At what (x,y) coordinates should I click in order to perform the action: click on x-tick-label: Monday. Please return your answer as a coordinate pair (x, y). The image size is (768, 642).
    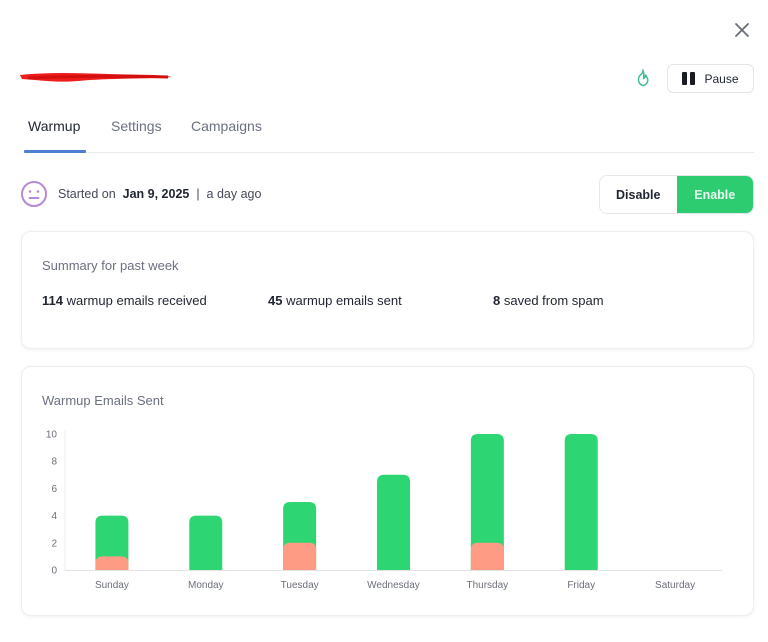
    Looking at the image, I should click on (206, 585).